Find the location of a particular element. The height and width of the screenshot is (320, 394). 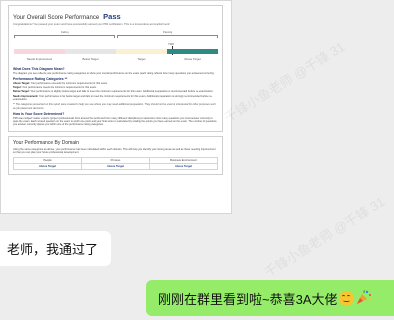

category-term: Below Target: is located at coordinates (21, 92).